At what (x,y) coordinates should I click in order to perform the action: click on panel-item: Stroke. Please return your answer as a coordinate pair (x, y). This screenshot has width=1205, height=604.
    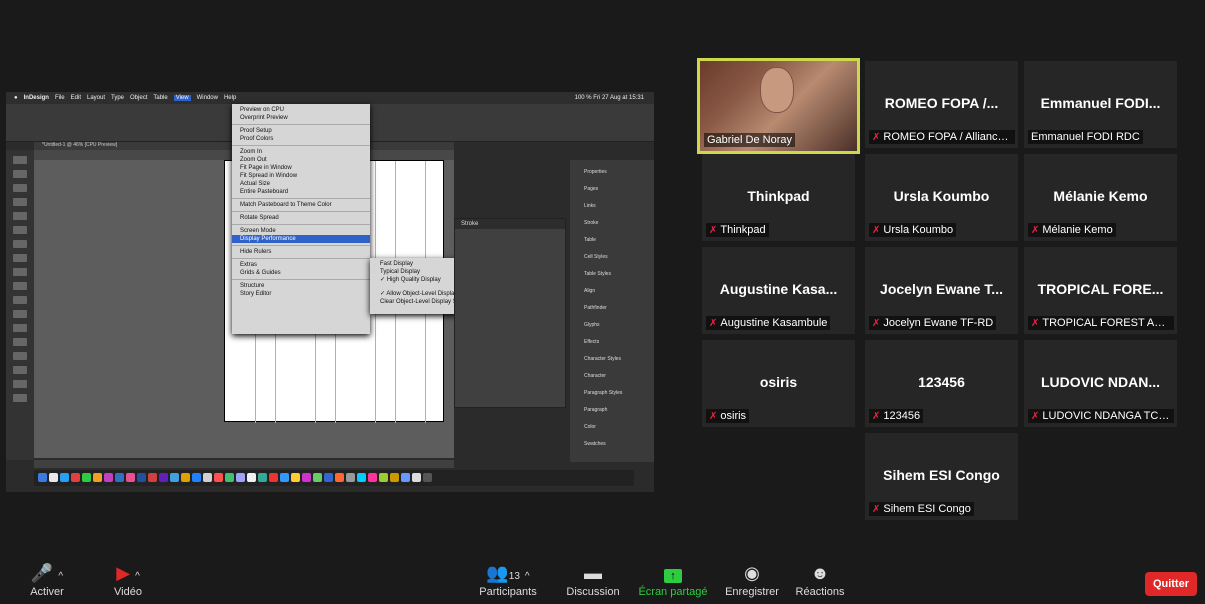
    Looking at the image, I should click on (591, 223).